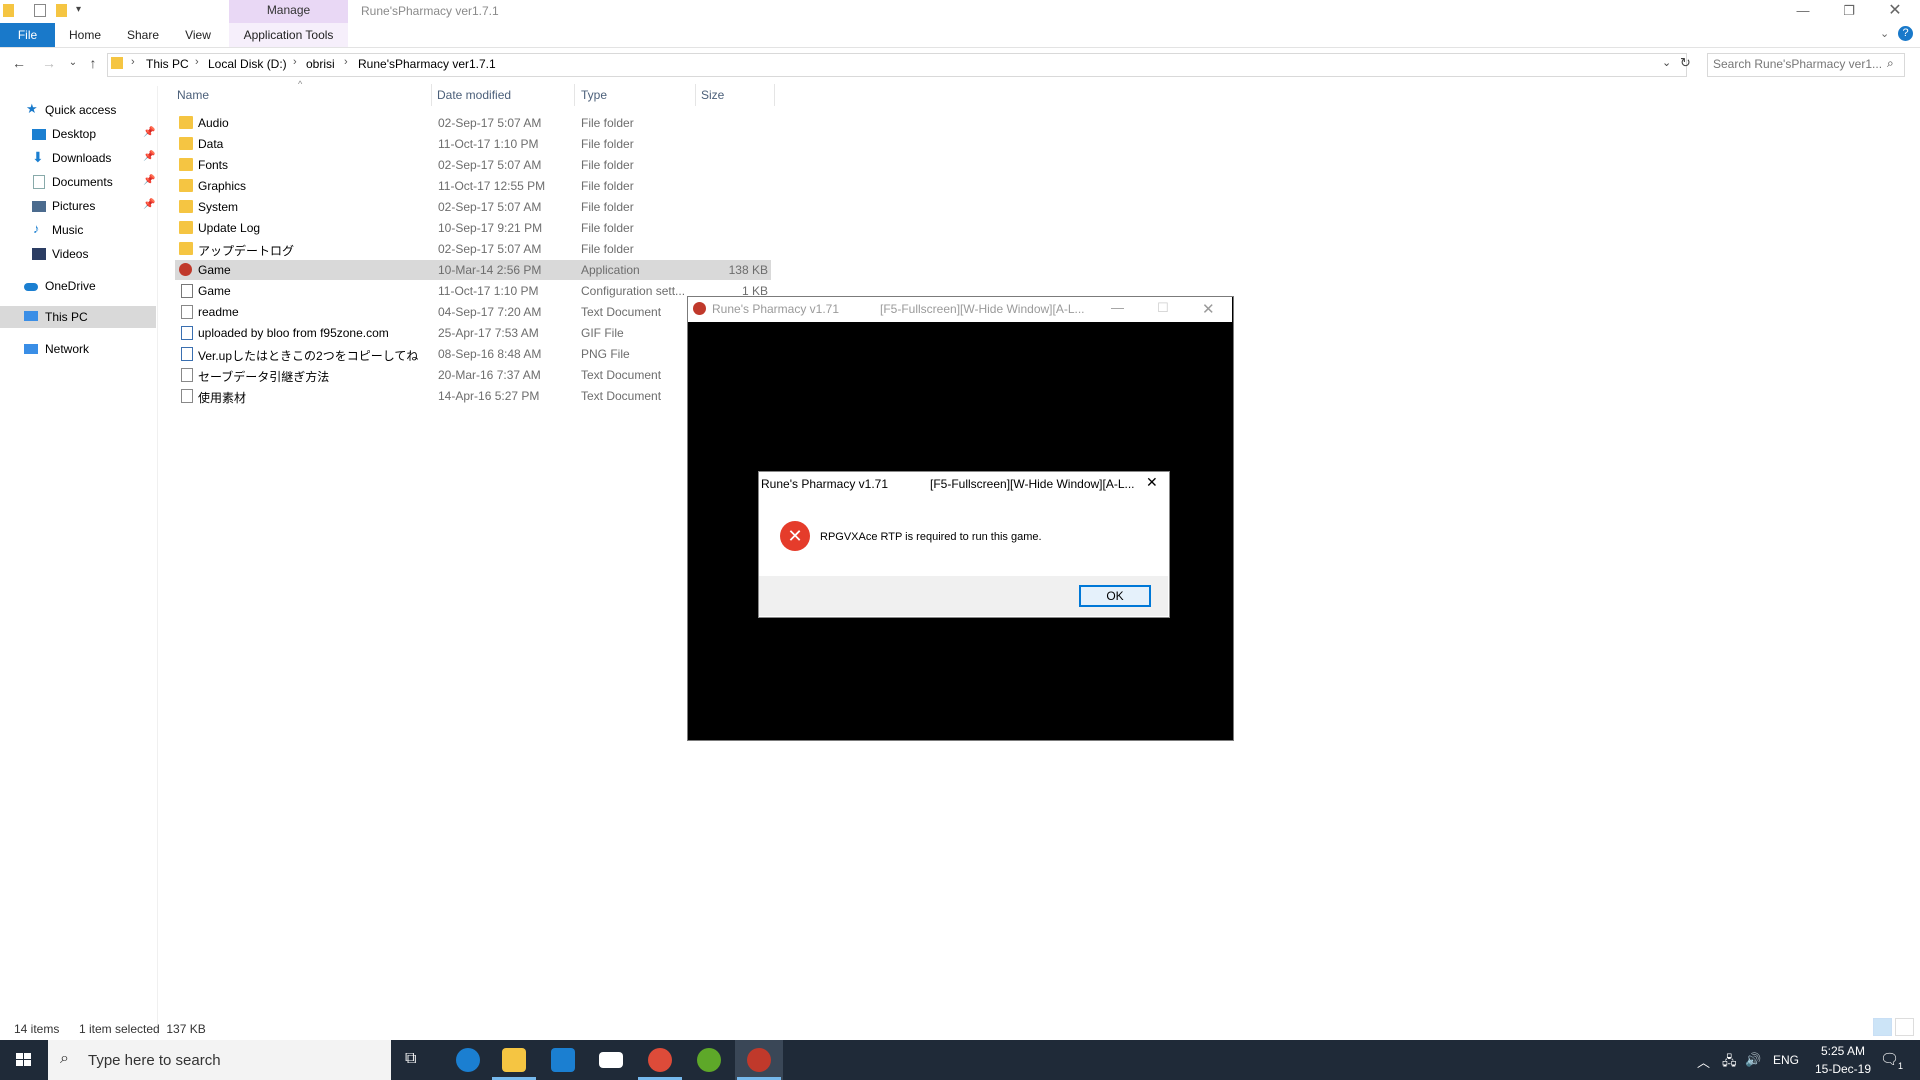 Image resolution: width=1920 pixels, height=1080 pixels. Describe the element at coordinates (78, 134) in the screenshot. I see `nav-desktop: Desktop 📌` at that location.